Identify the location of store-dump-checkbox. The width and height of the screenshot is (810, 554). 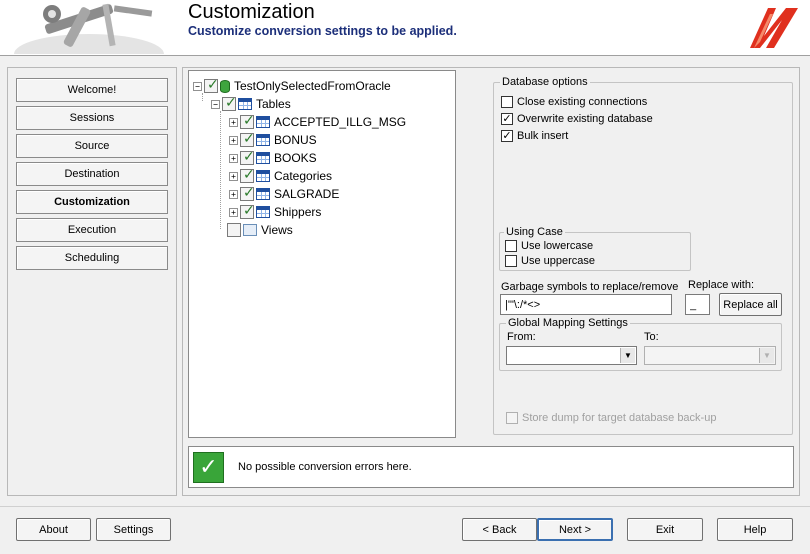
(512, 418).